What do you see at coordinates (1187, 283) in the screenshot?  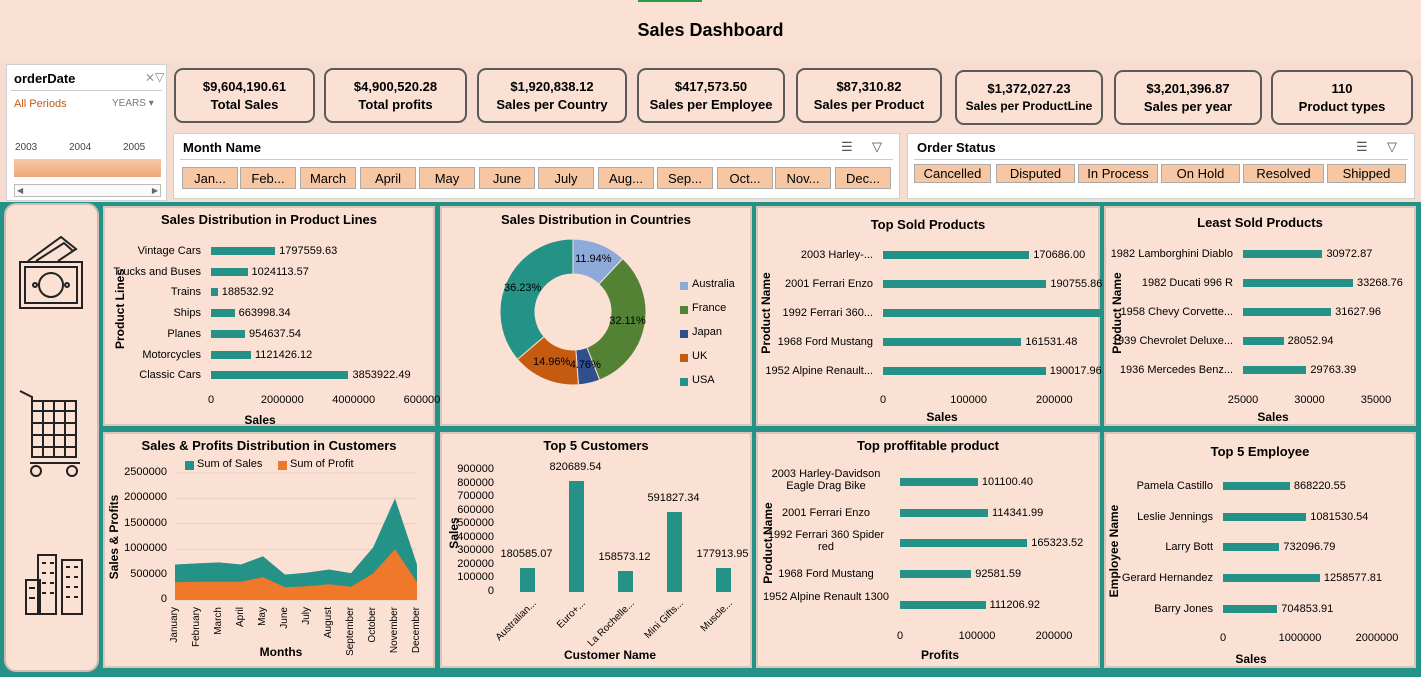 I see `category-label: 1982 Ducati 996 R` at bounding box center [1187, 283].